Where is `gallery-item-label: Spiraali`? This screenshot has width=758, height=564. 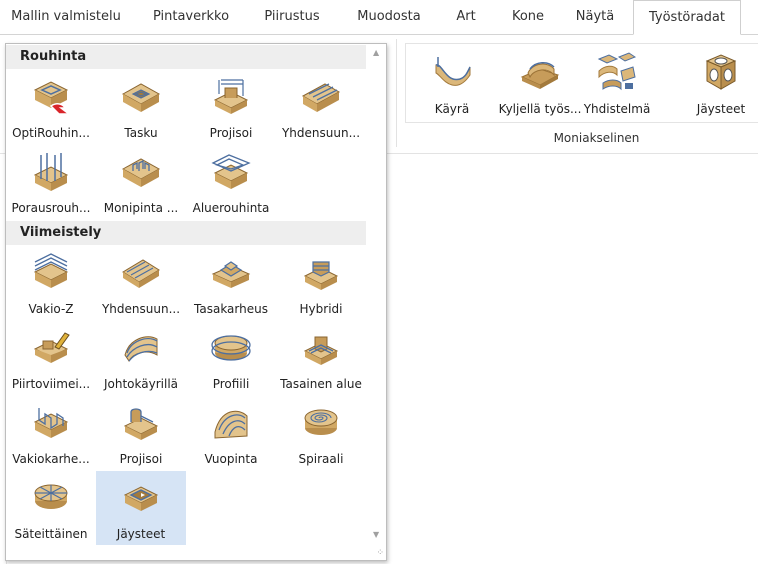
gallery-item-label: Spiraali is located at coordinates (321, 459).